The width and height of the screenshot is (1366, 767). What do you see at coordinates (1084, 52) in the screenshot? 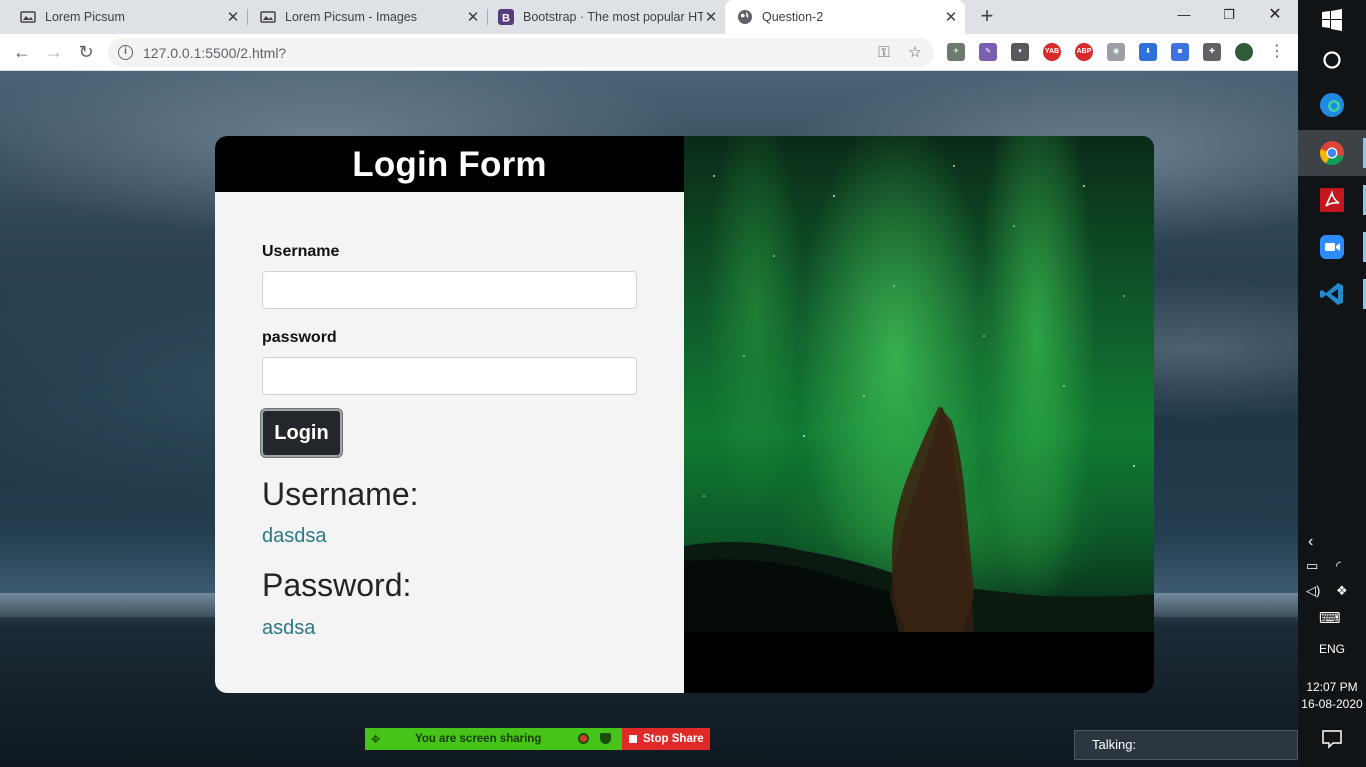
I see `abp-extension-icon: ABP` at bounding box center [1084, 52].